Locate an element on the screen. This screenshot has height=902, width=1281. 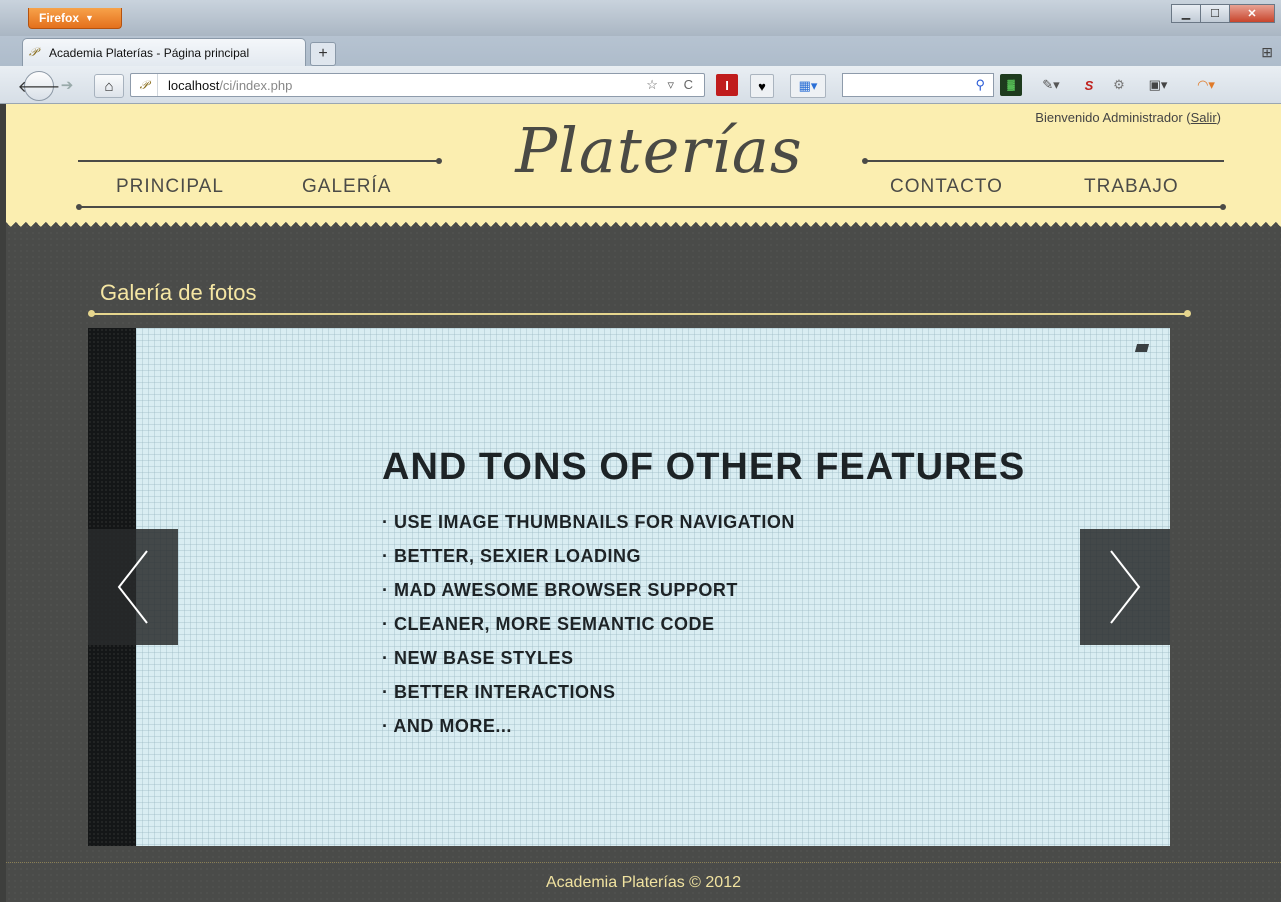
section-title: Galería de fotos is located at coordinates (178, 292).